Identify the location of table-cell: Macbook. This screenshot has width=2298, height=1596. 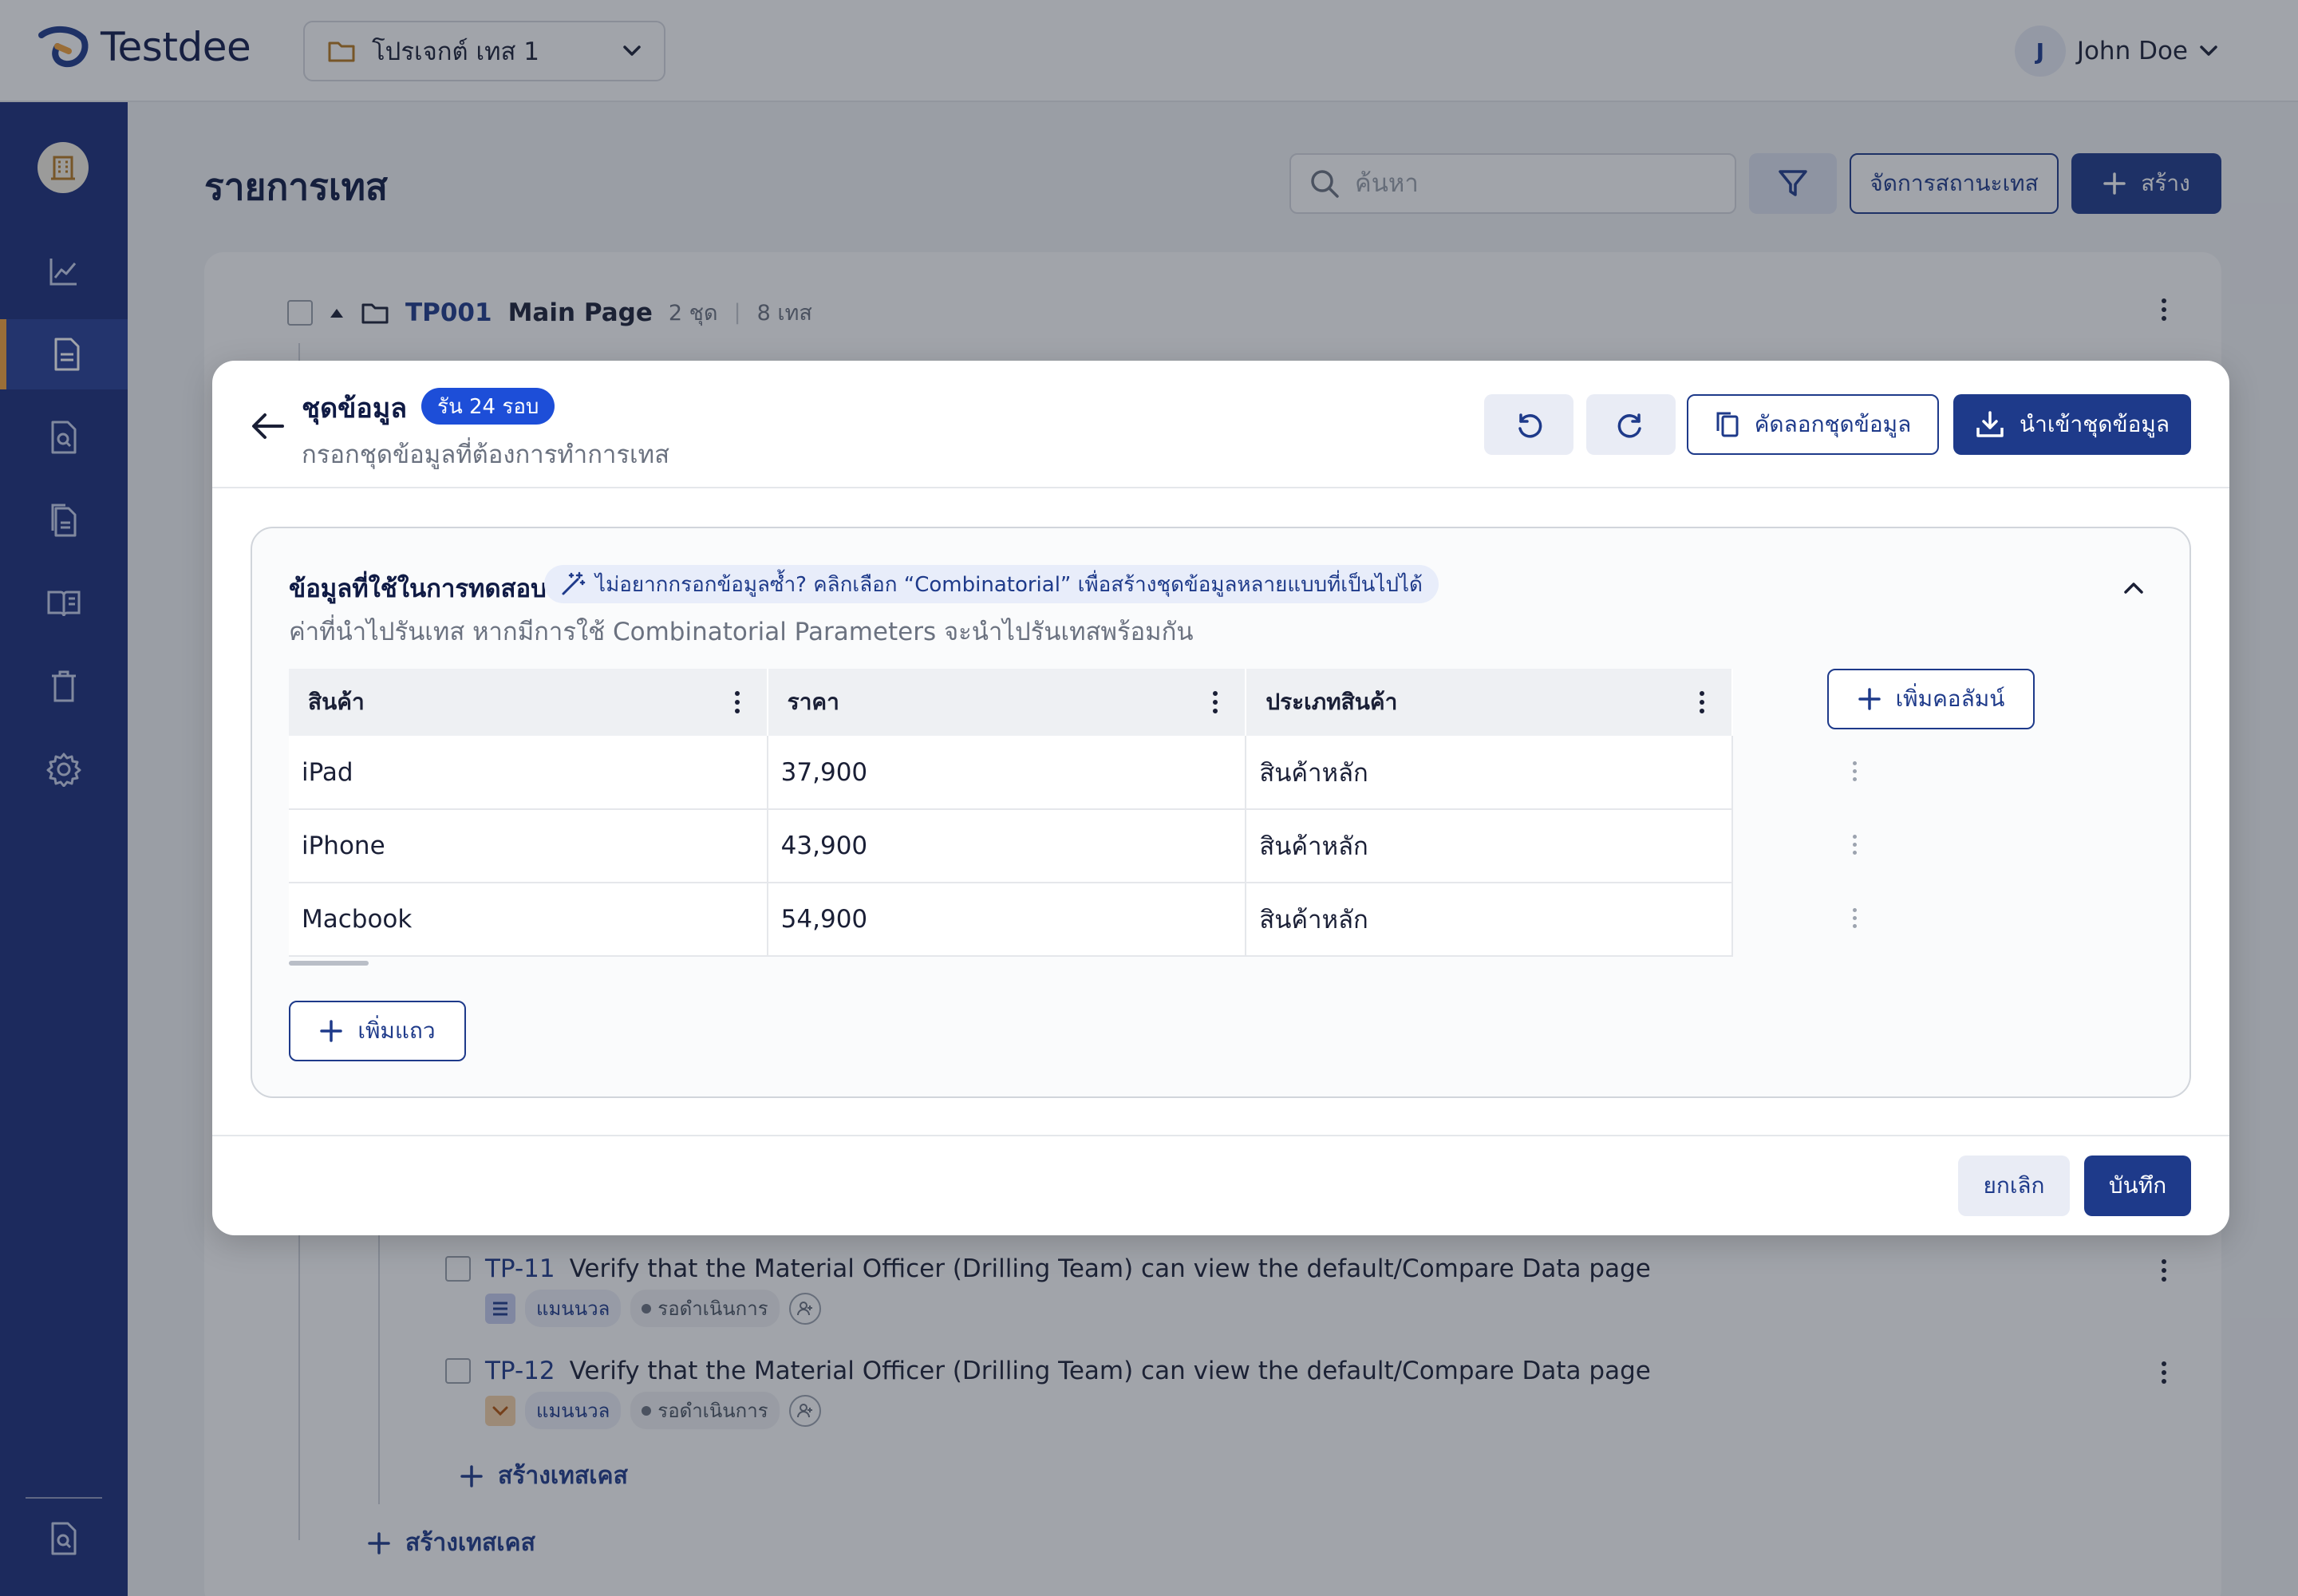
(528, 920).